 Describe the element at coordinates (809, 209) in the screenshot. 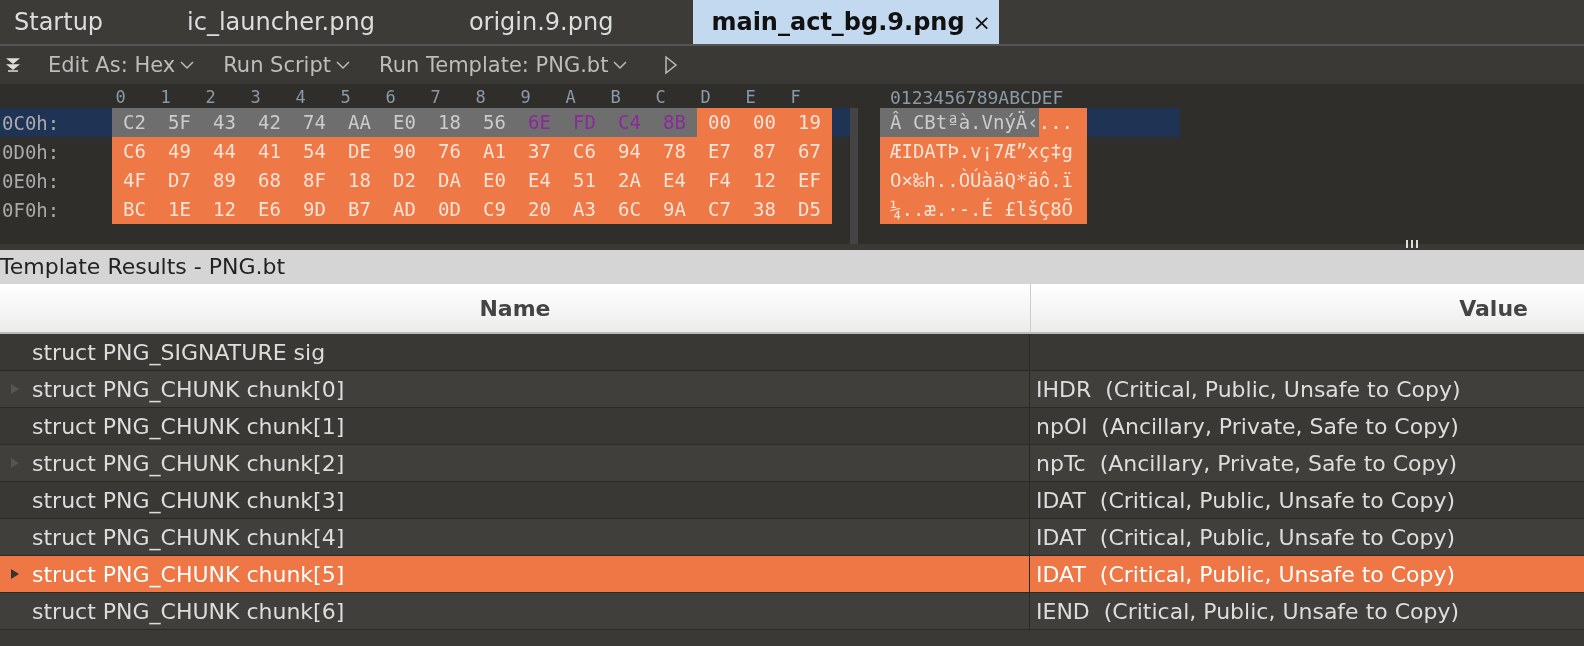

I see `hex-byte: D5` at that location.